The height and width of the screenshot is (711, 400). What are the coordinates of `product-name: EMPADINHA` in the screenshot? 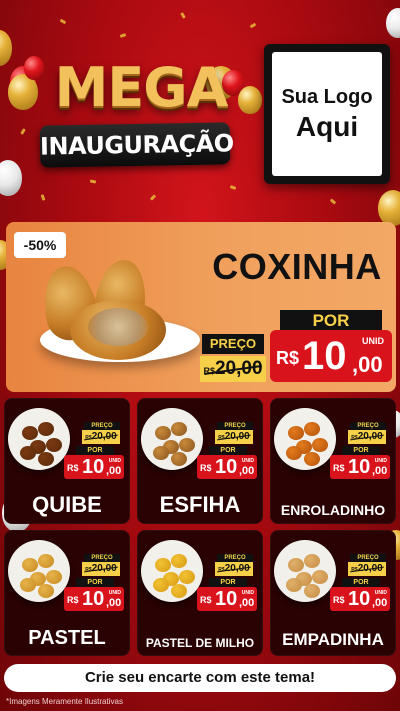 It's located at (333, 639).